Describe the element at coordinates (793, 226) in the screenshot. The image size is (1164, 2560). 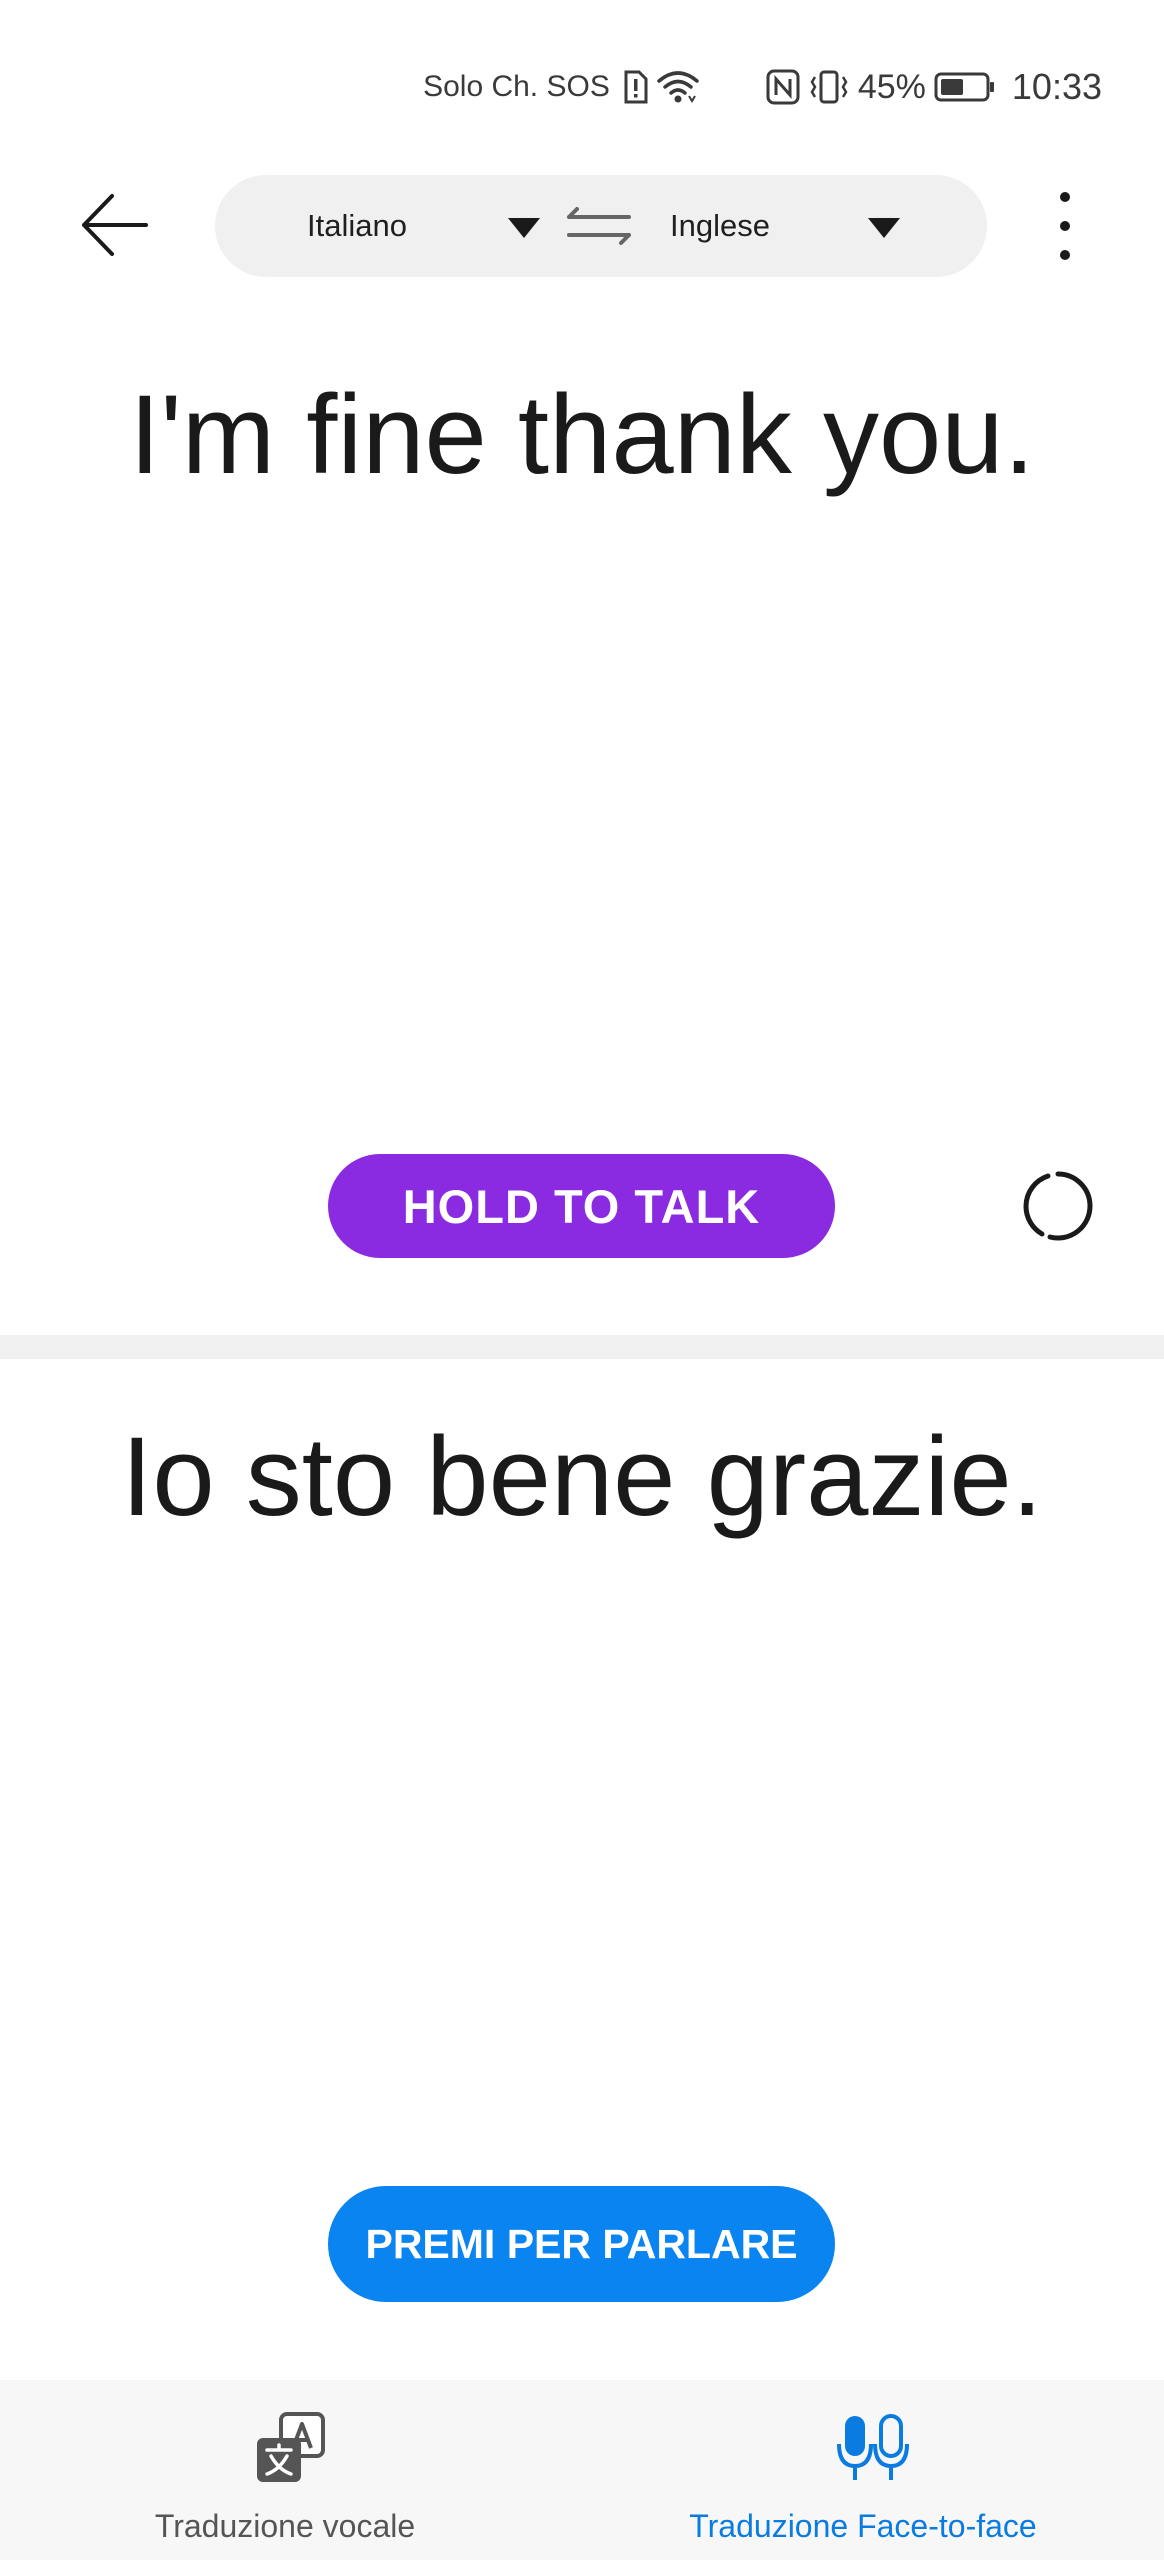
I see `target-language-dropdown: Inglese` at that location.